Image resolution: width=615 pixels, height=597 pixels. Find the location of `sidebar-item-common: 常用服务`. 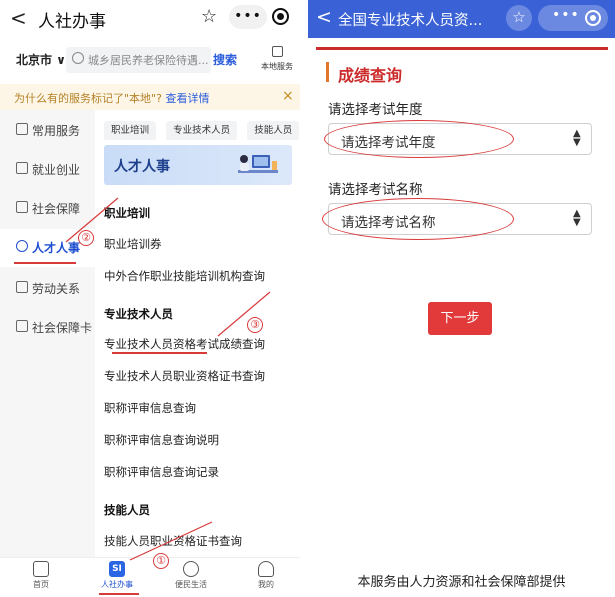

sidebar-item-common: 常用服务 is located at coordinates (47, 131).